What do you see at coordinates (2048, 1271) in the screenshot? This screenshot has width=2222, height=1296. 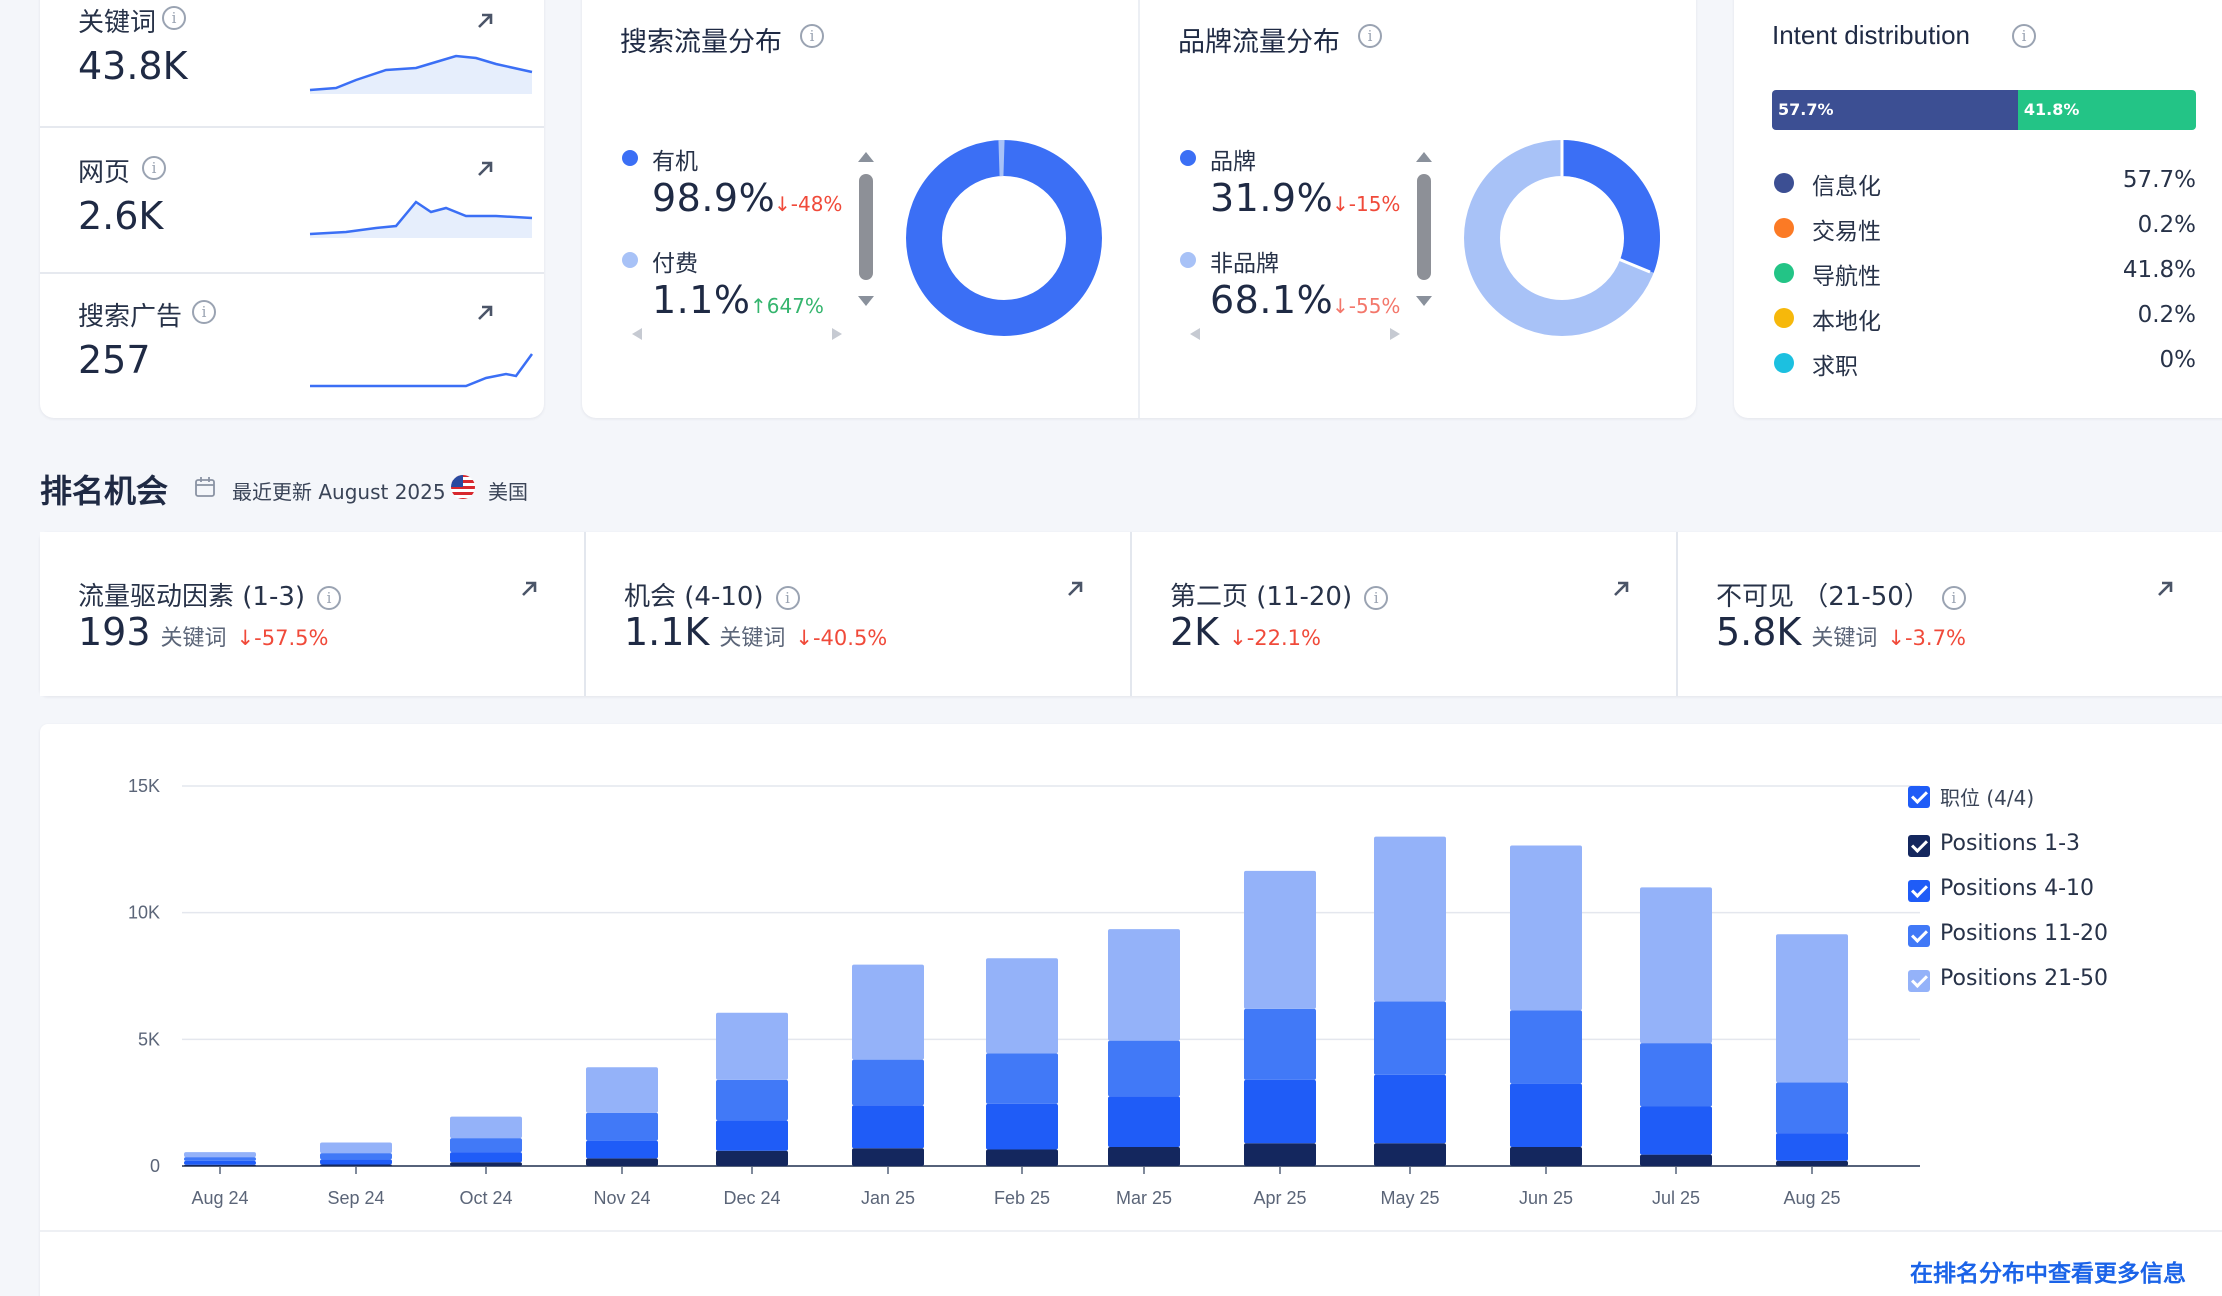 I see `view-more-link: 在排名分布中查看更多信息` at bounding box center [2048, 1271].